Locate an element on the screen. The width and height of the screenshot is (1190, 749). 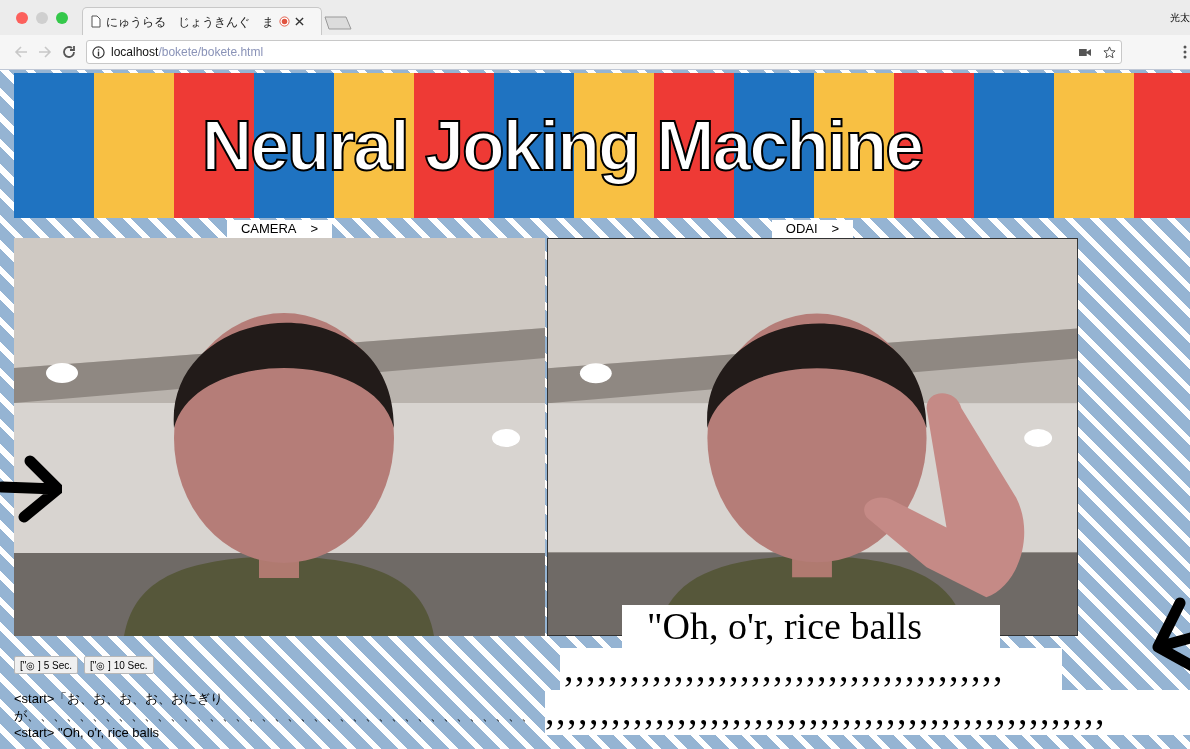
panel-label: CAMERA > is located at coordinates (279, 229).